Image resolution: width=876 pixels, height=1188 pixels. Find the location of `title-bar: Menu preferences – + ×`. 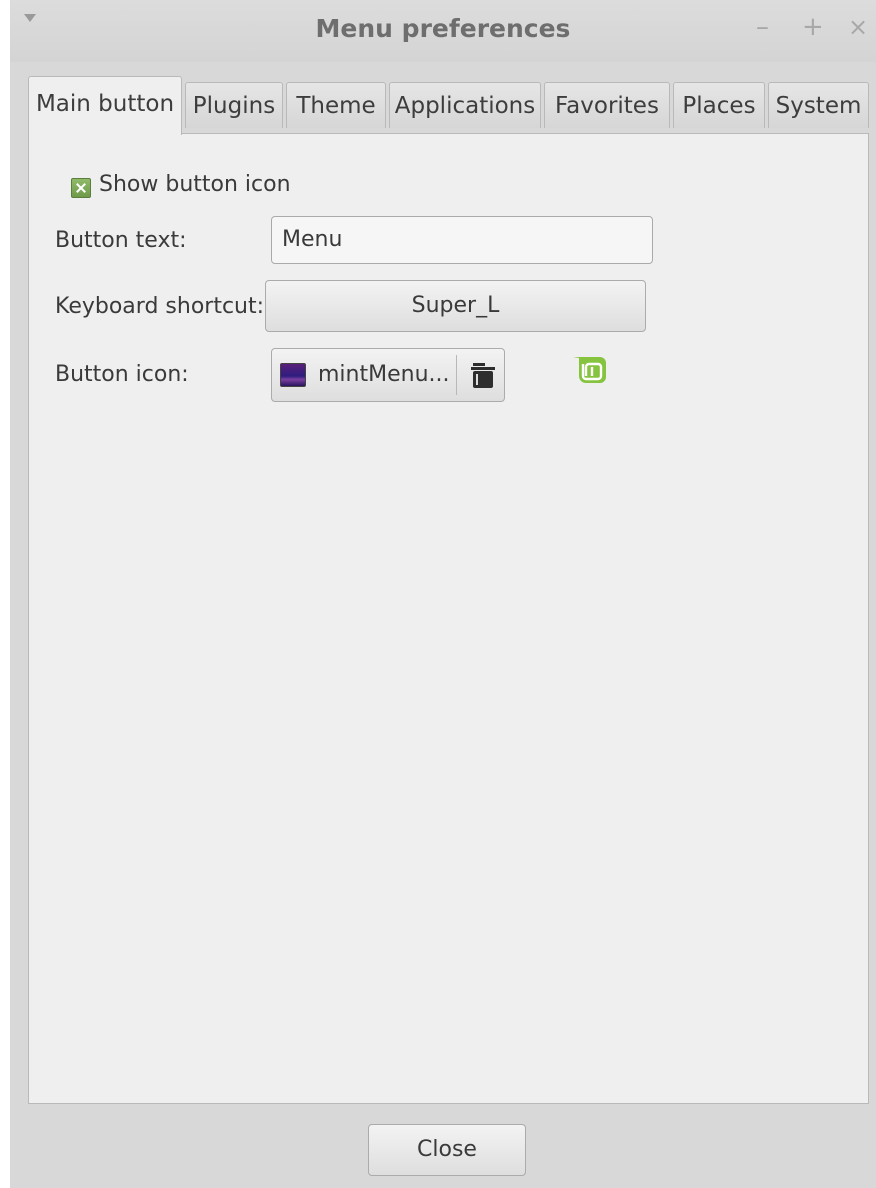

title-bar: Menu preferences – + × is located at coordinates (443, 31).